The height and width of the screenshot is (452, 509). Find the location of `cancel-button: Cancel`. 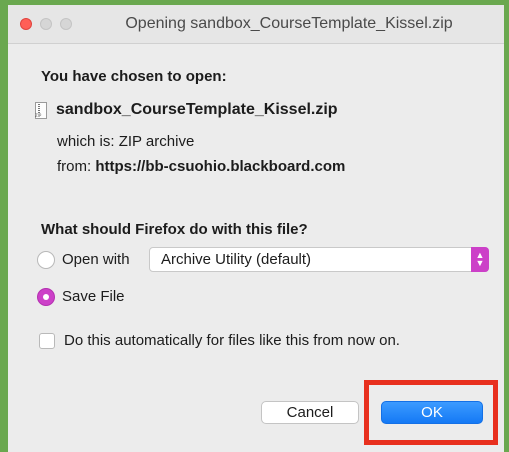

cancel-button: Cancel is located at coordinates (310, 412).